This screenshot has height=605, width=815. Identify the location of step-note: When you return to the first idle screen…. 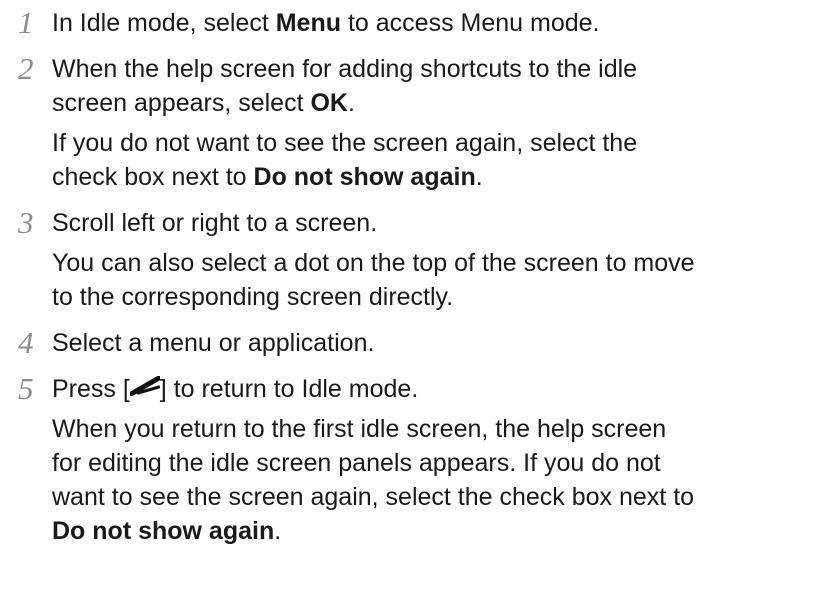
(359, 429).